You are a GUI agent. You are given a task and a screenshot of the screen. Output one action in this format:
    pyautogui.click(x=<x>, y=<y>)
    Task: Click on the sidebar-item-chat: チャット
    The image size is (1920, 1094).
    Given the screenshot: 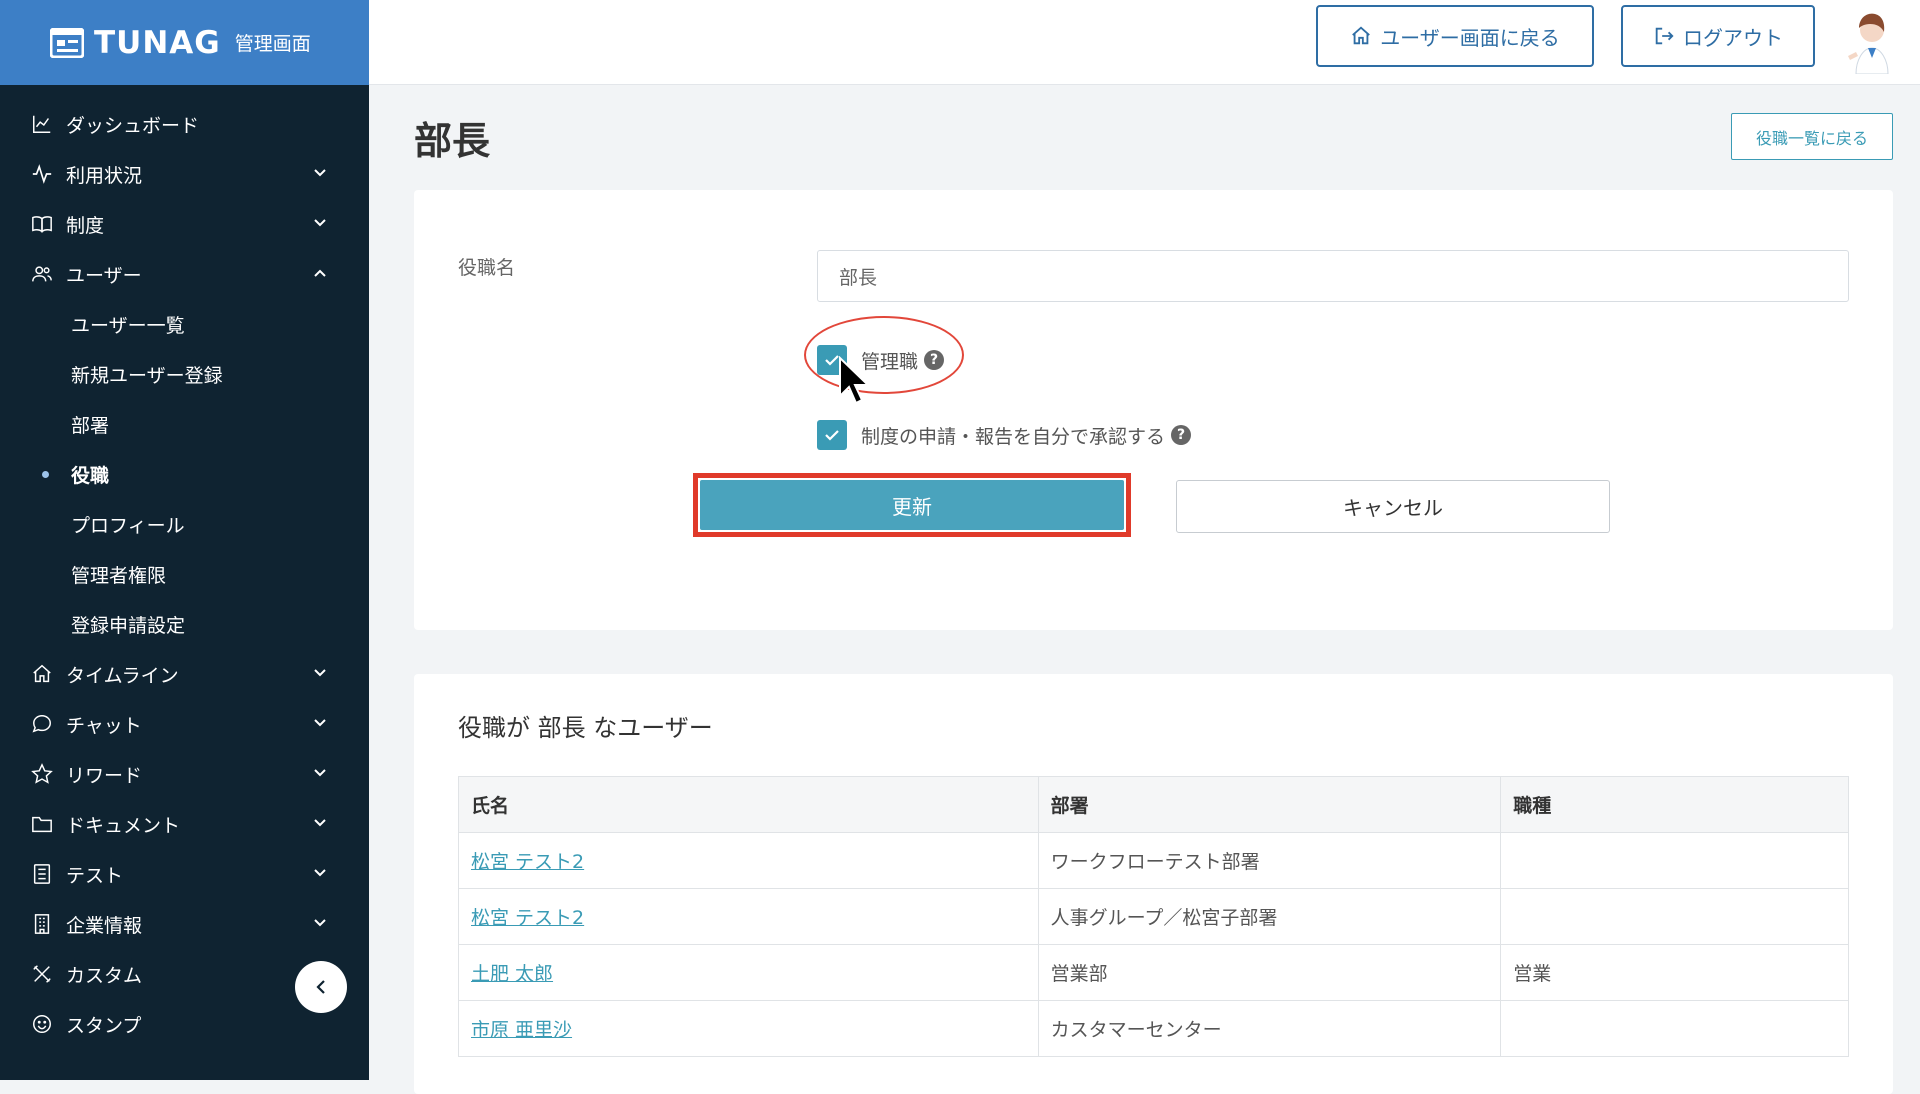 What is the action you would take?
    pyautogui.click(x=184, y=724)
    